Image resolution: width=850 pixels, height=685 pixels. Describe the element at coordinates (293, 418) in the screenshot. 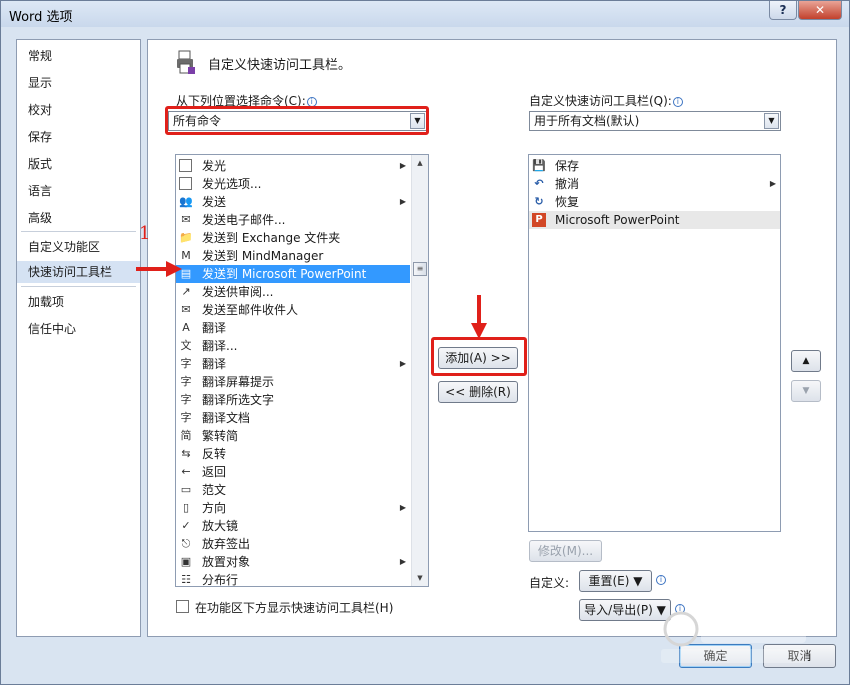

I see `command-item: 字翻译文档` at that location.